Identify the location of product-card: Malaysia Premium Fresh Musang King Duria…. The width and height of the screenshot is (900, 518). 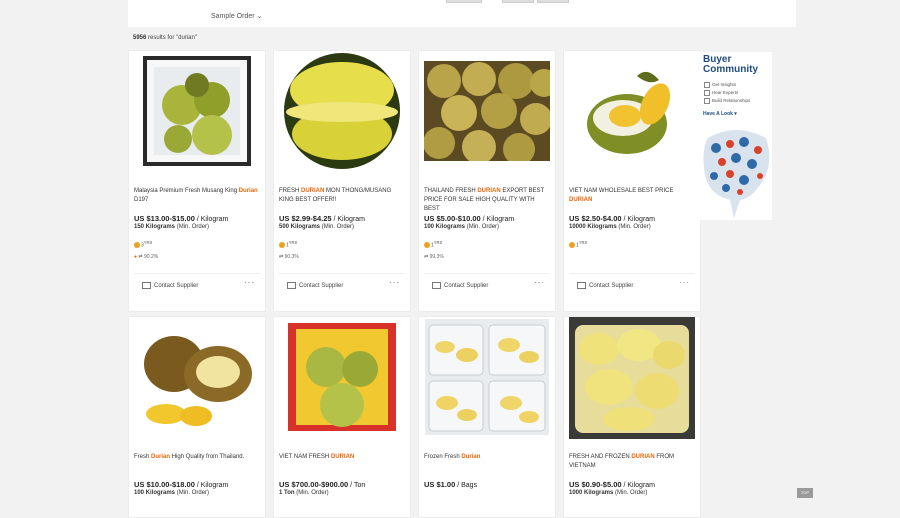
(197, 181).